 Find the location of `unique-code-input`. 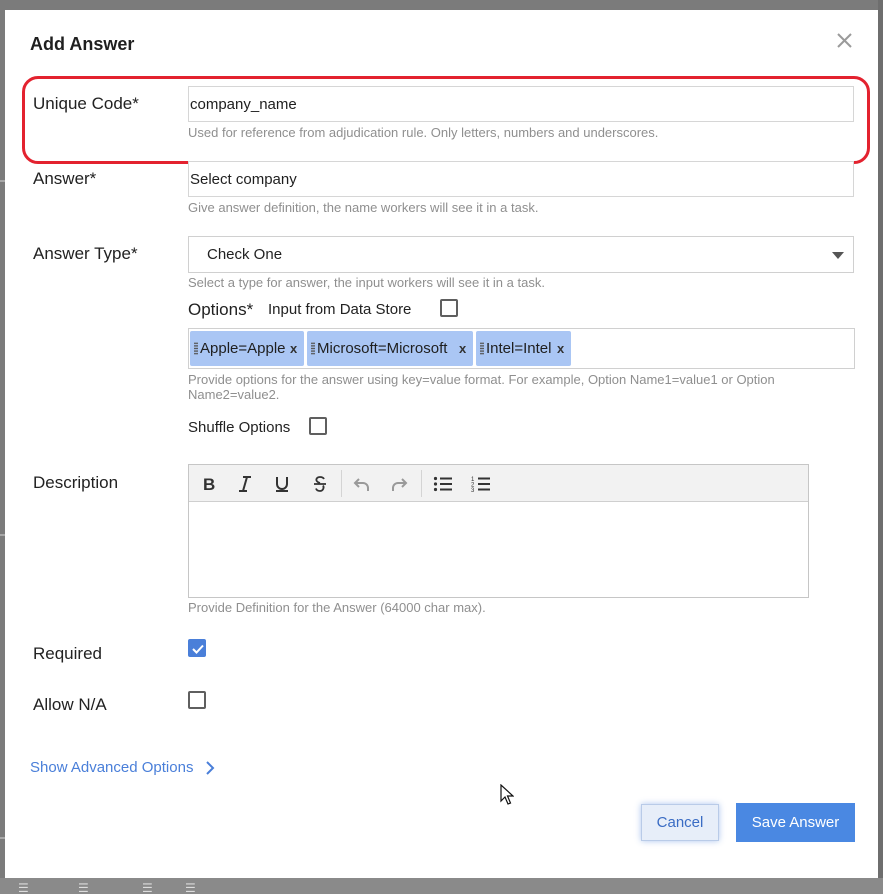

unique-code-input is located at coordinates (521, 104).